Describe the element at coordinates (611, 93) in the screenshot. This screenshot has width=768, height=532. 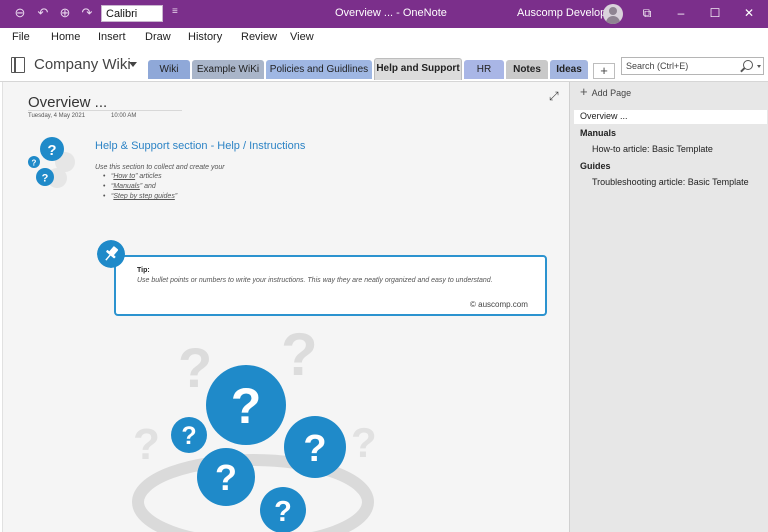
I see `add-page-label: Add Page` at that location.